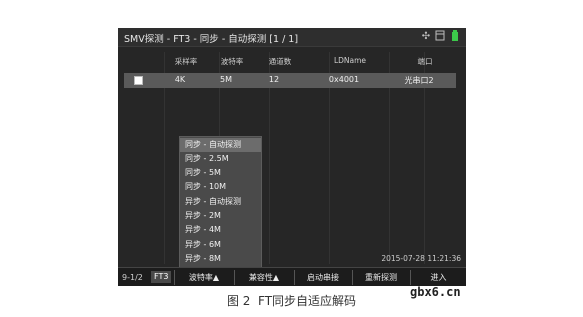 This screenshot has width=583, height=317. I want to click on column-header: LDName, so click(350, 60).